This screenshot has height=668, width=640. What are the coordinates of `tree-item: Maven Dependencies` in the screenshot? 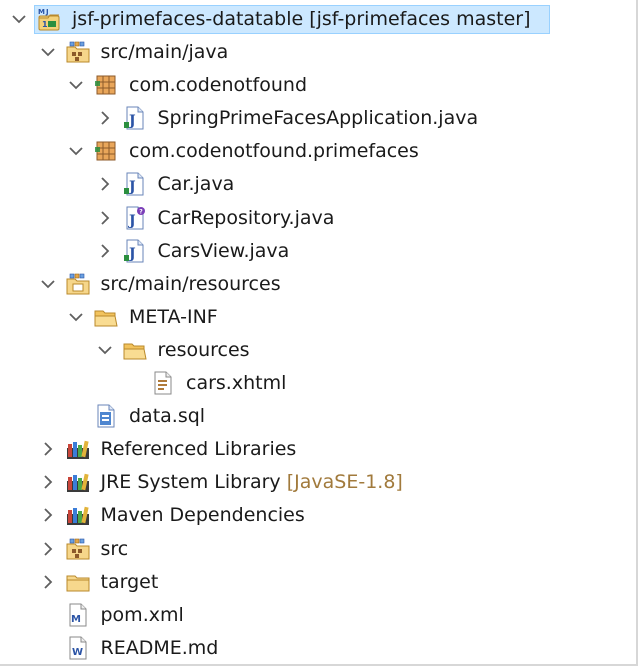 It's located at (318, 515).